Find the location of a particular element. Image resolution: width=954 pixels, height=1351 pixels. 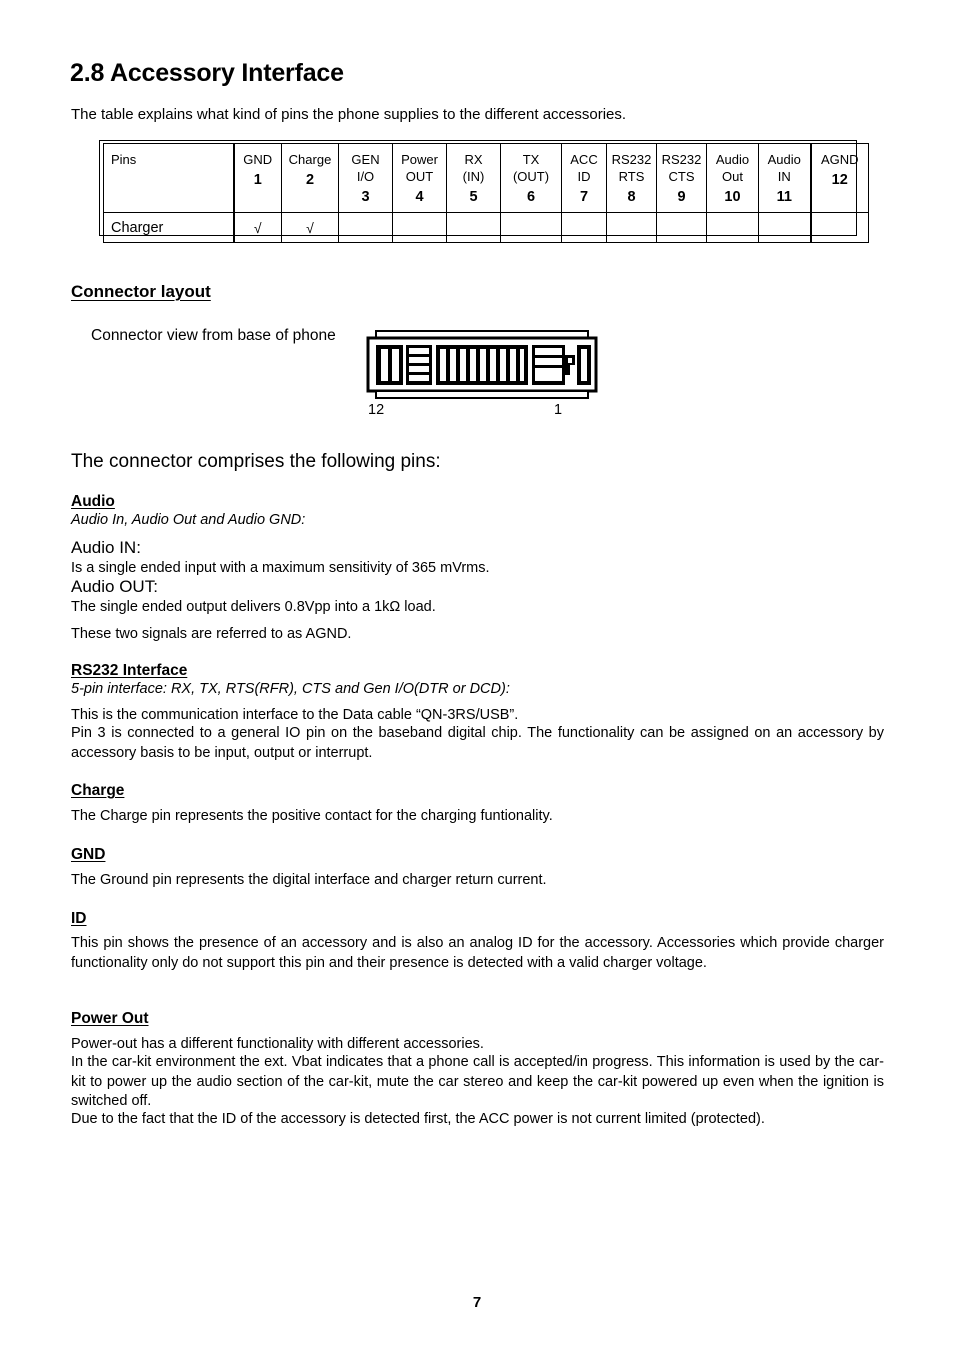

pin-name-line2: RTS is located at coordinates (631, 176).